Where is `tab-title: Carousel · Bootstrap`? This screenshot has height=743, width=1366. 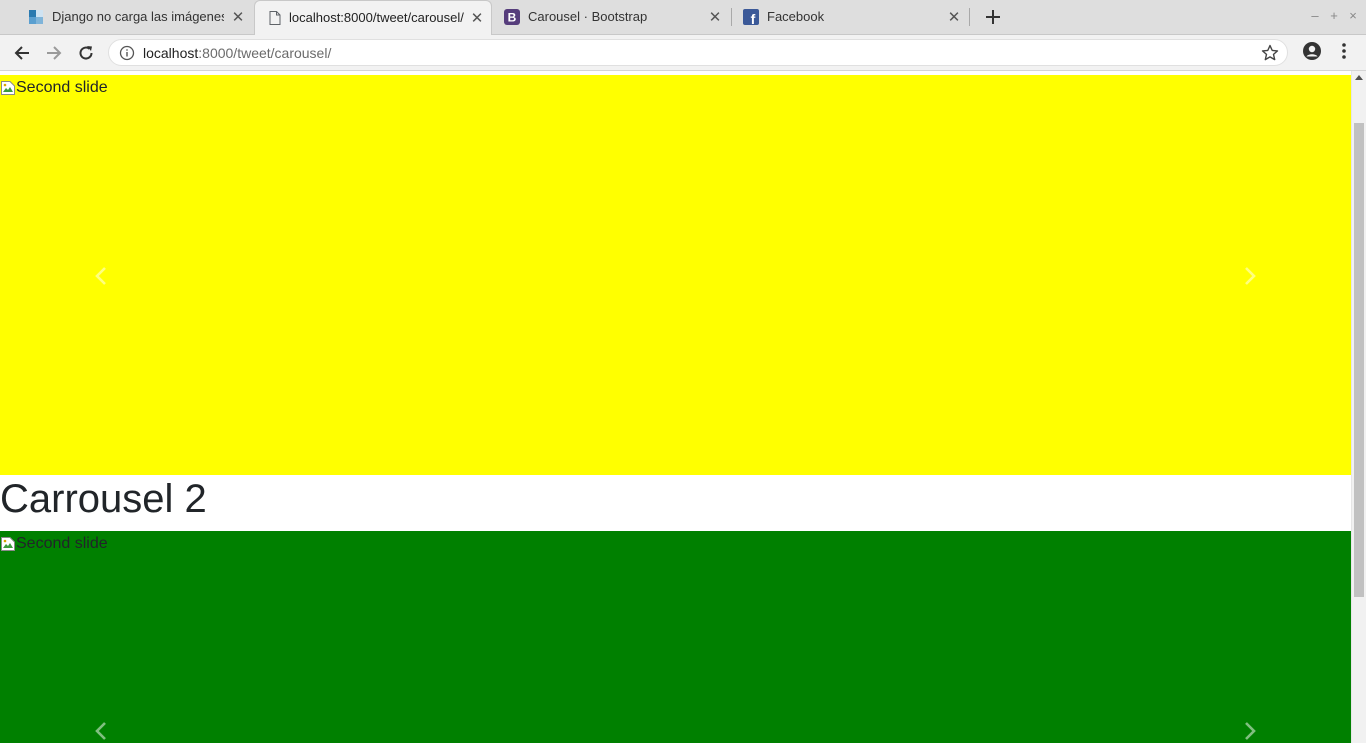 tab-title: Carousel · Bootstrap is located at coordinates (588, 16).